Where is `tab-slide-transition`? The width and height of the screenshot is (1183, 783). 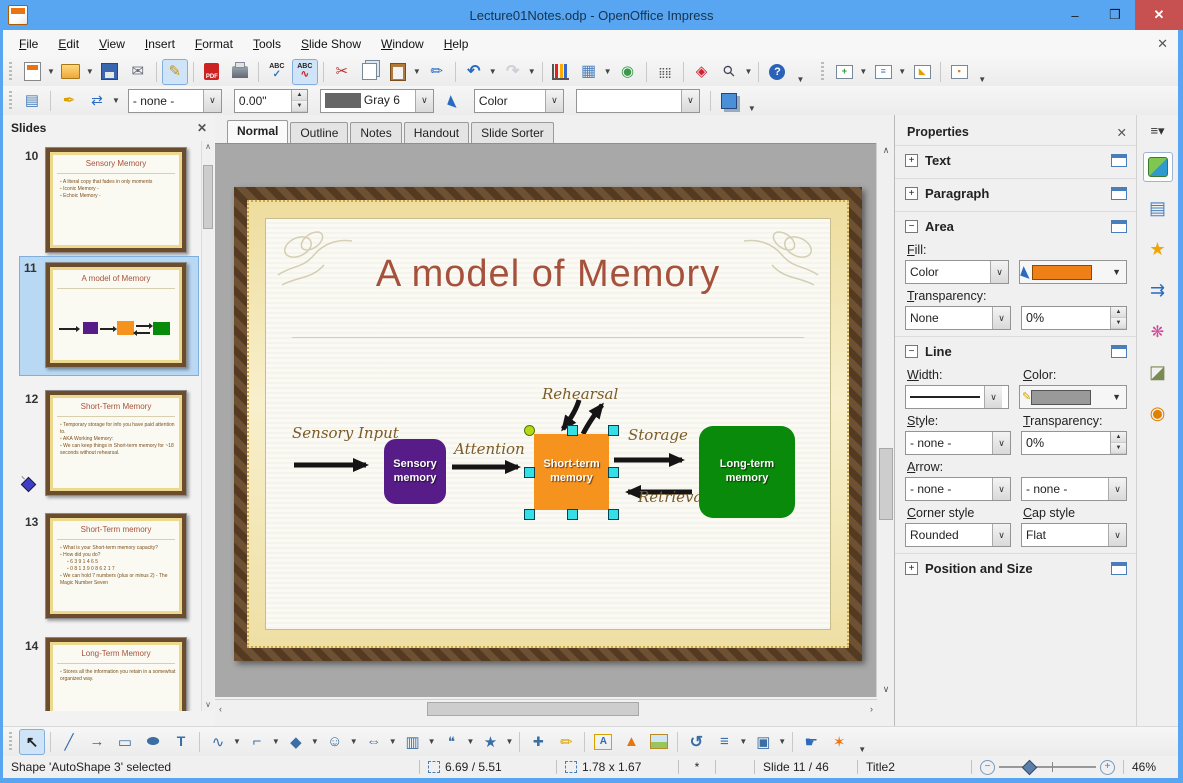 tab-slide-transition is located at coordinates (1158, 290).